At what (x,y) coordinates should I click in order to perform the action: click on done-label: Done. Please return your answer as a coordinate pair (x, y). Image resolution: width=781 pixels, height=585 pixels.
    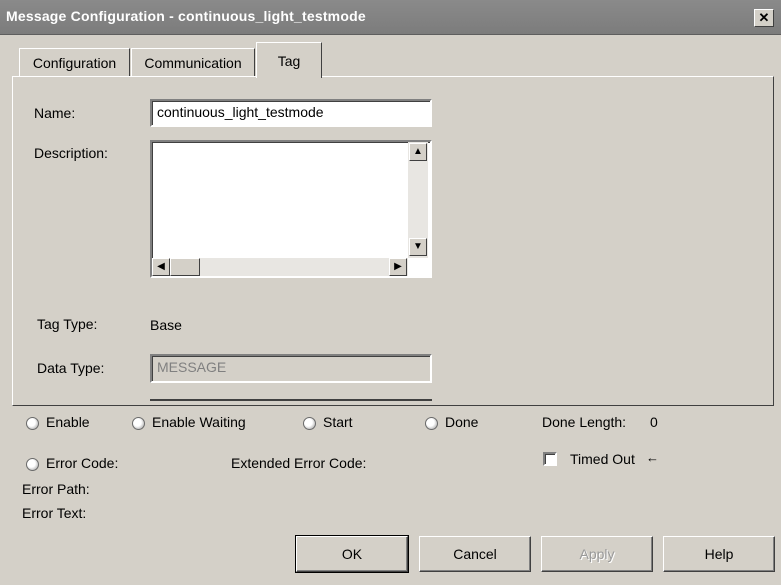
    Looking at the image, I should click on (462, 422).